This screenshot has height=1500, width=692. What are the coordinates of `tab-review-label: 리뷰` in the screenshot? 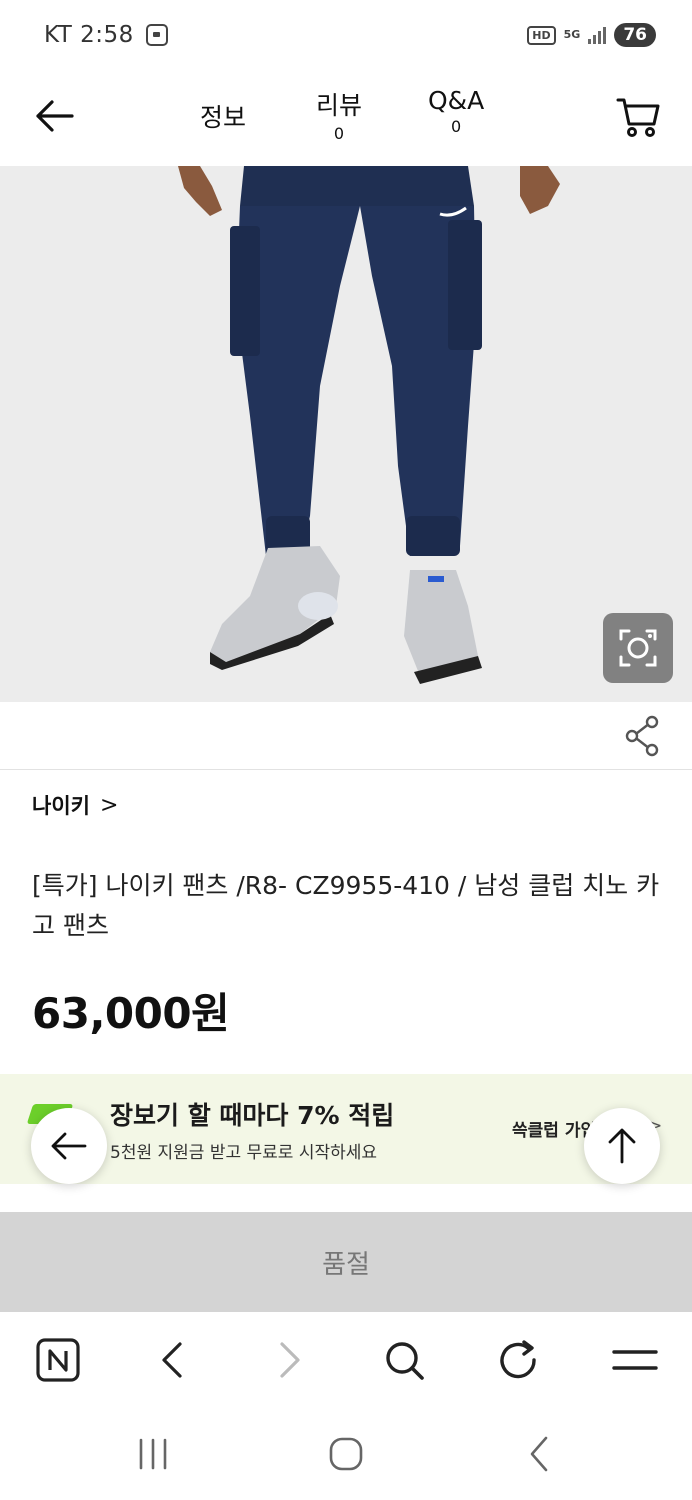 It's located at (339, 105).